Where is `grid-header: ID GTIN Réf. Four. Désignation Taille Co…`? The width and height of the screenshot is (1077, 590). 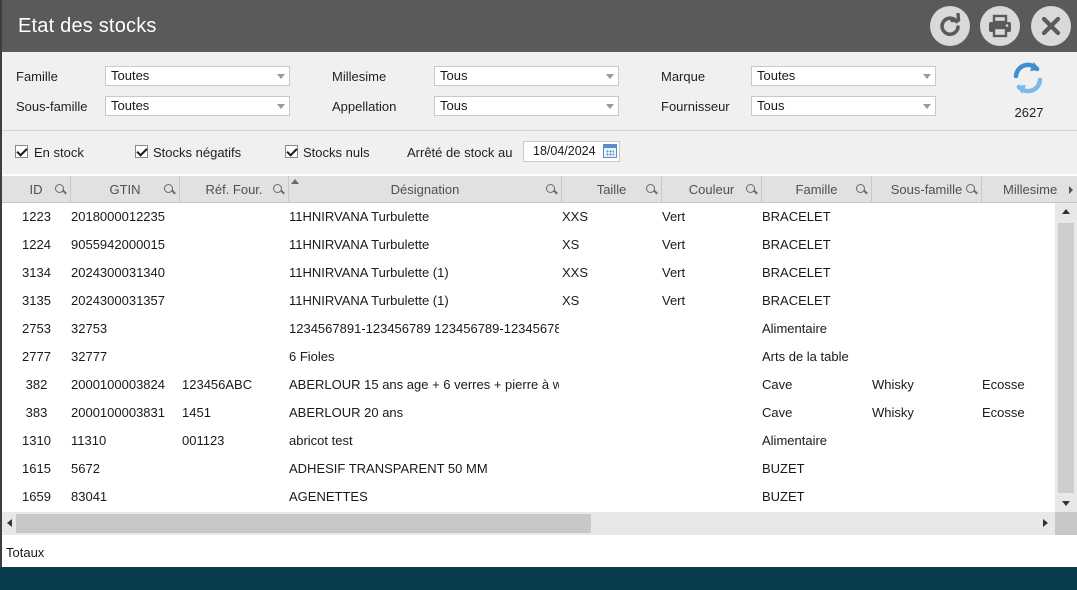
grid-header: ID GTIN Réf. Four. Désignation Taille Co… is located at coordinates (539, 189).